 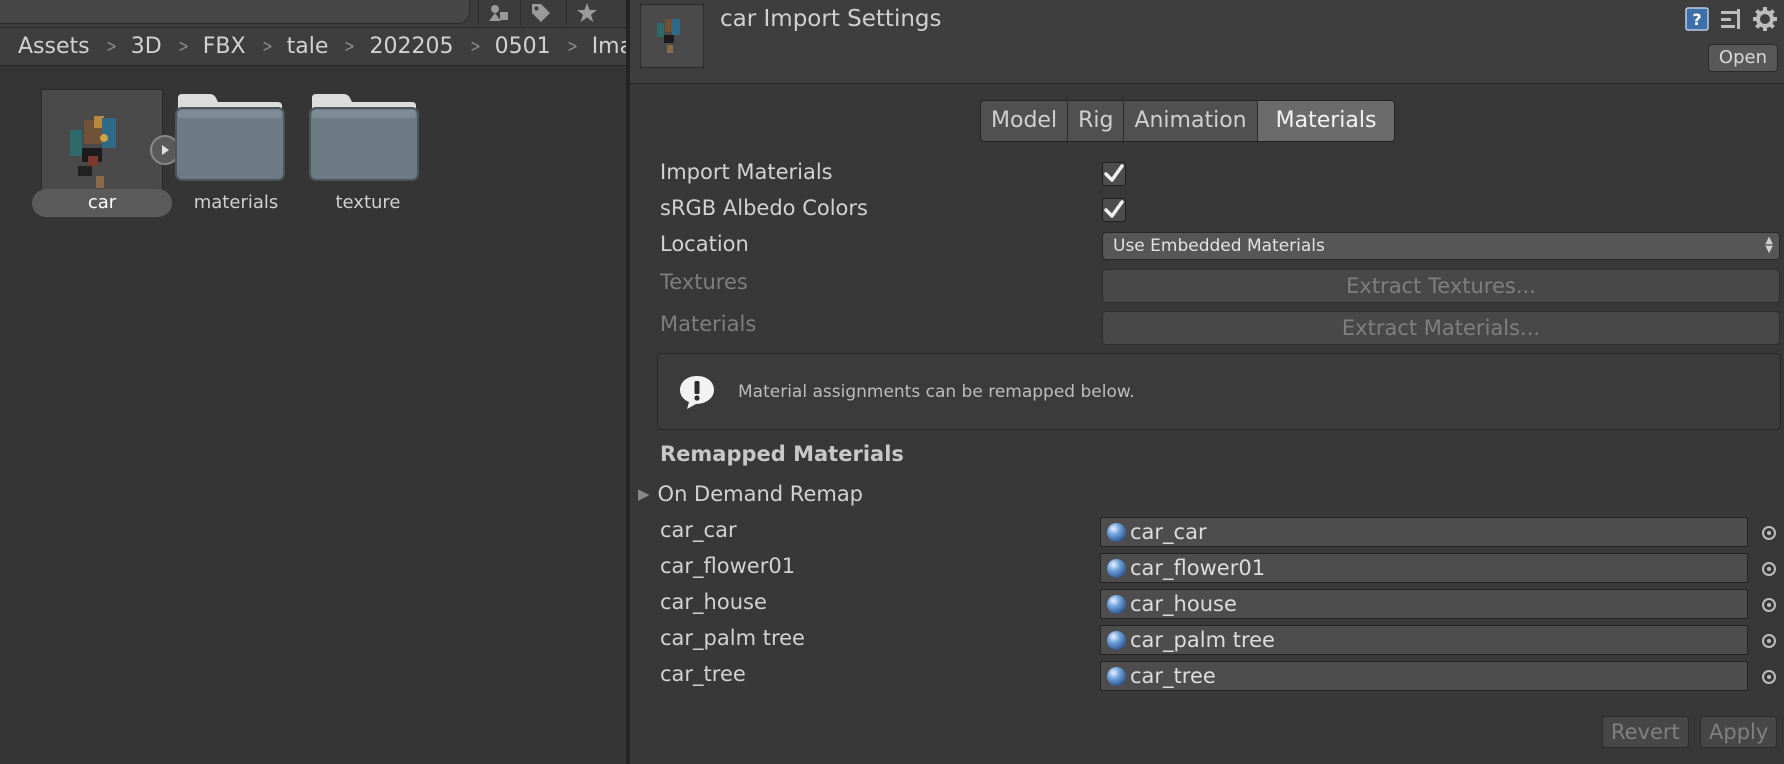 What do you see at coordinates (1168, 532) in the screenshot?
I see `material-object-value: car_car` at bounding box center [1168, 532].